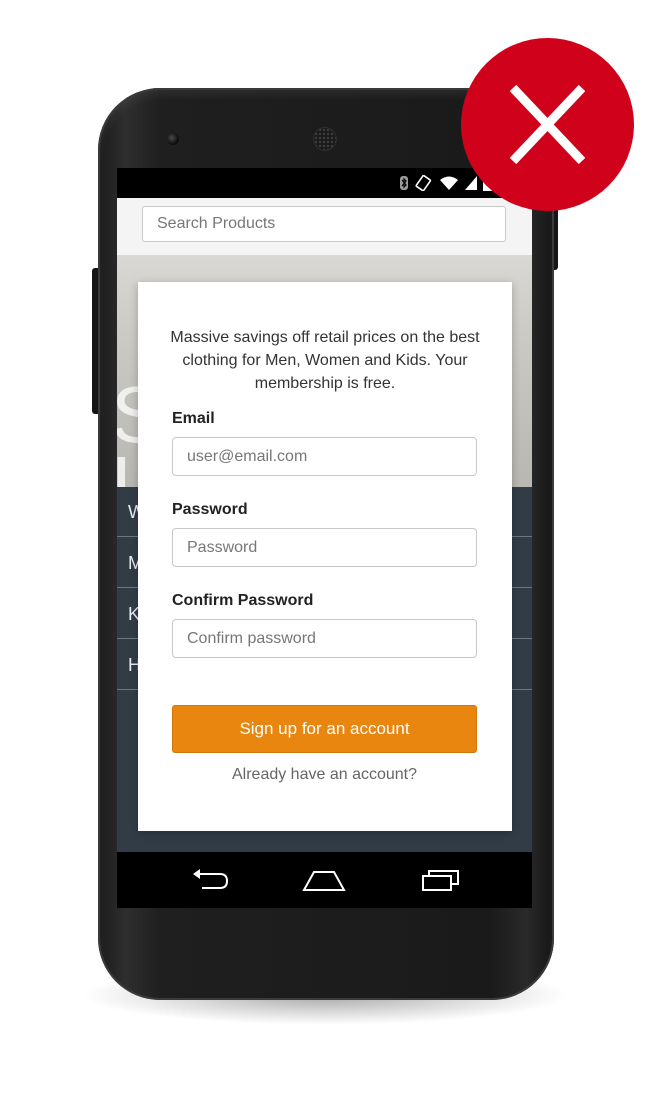  Describe the element at coordinates (210, 509) in the screenshot. I see `password-label: Password` at that location.